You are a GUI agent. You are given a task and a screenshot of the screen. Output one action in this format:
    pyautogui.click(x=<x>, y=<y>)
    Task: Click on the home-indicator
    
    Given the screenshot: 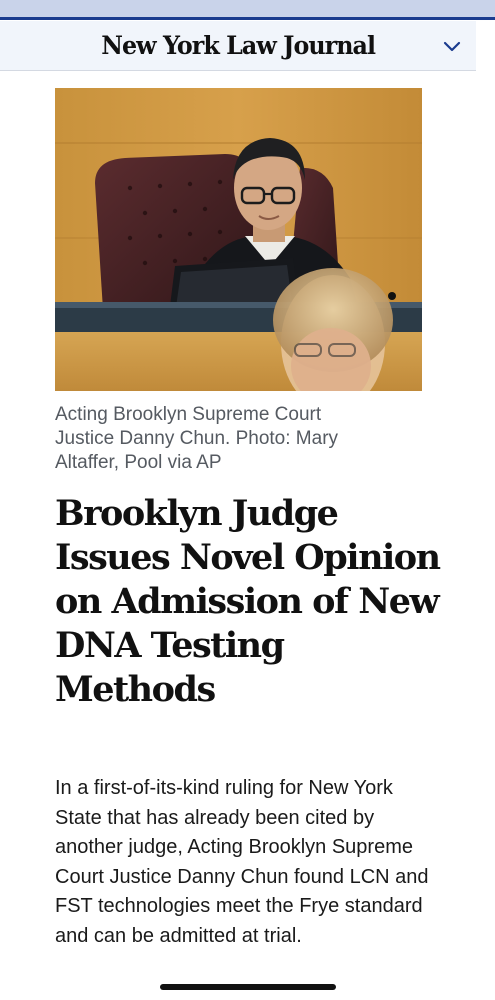 What is the action you would take?
    pyautogui.click(x=248, y=987)
    